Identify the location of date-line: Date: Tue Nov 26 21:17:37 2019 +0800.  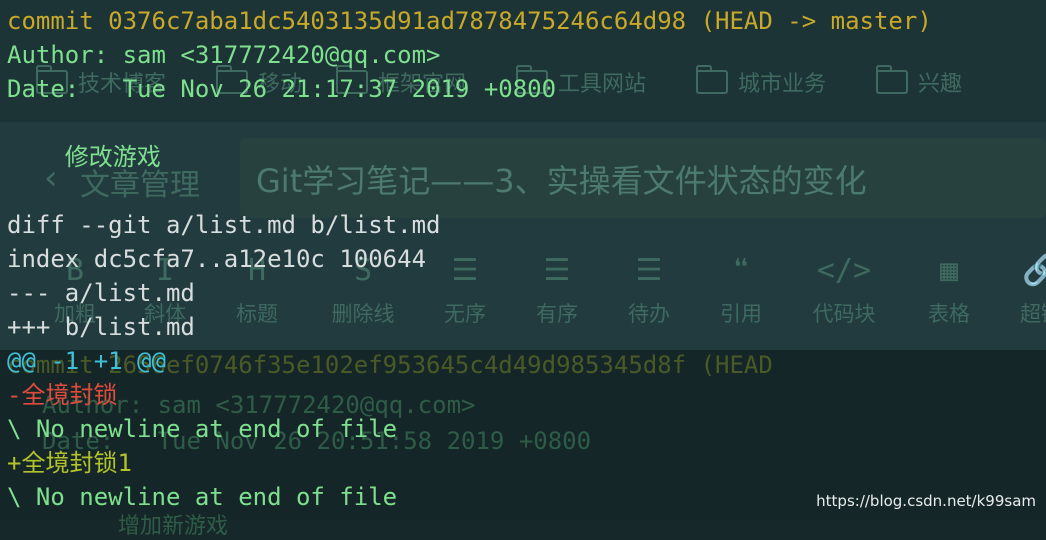
(282, 89).